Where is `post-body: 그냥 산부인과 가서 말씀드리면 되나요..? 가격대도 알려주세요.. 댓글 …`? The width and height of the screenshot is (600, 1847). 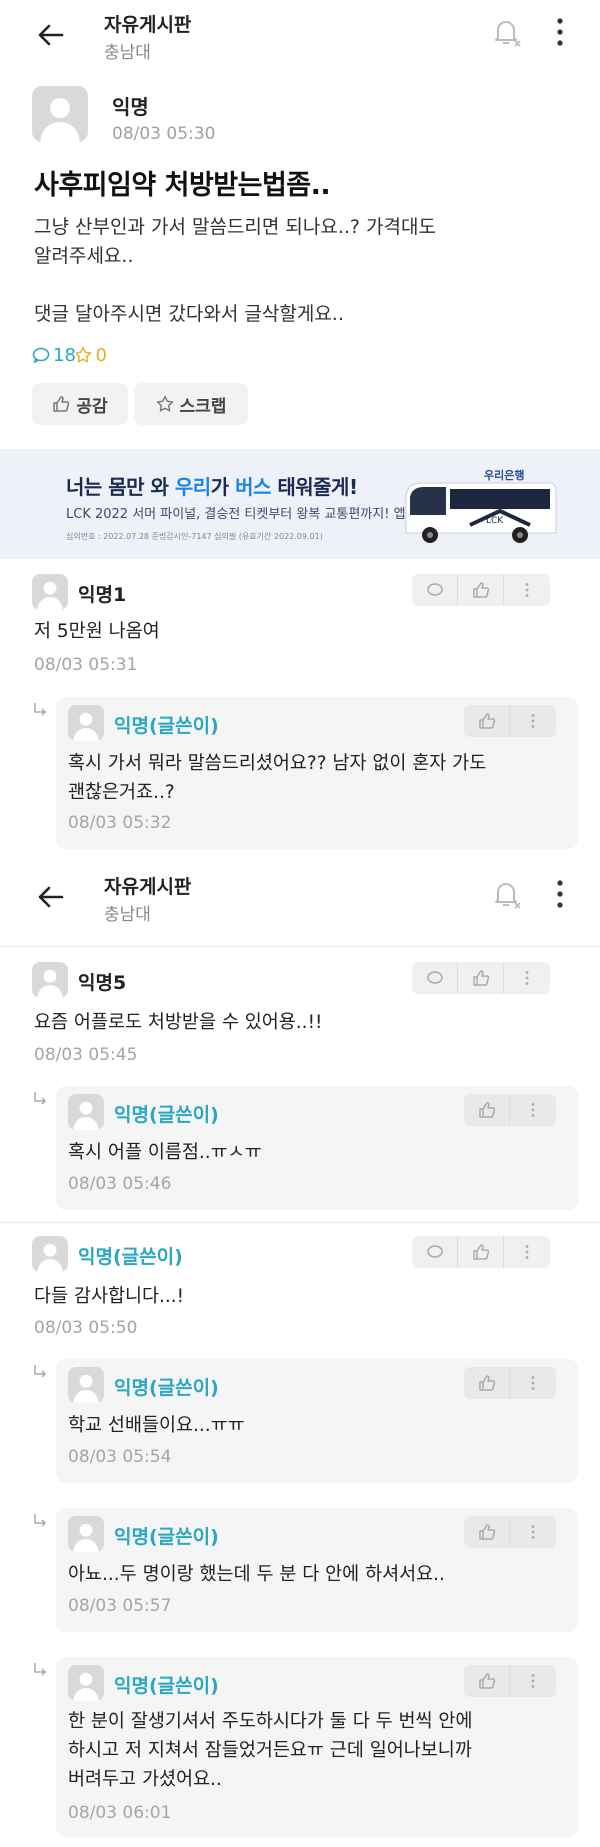
post-body: 그냥 산부인과 가서 말씀드리면 되나요..? 가격대도 알려주세요.. 댓글 … is located at coordinates (304, 271).